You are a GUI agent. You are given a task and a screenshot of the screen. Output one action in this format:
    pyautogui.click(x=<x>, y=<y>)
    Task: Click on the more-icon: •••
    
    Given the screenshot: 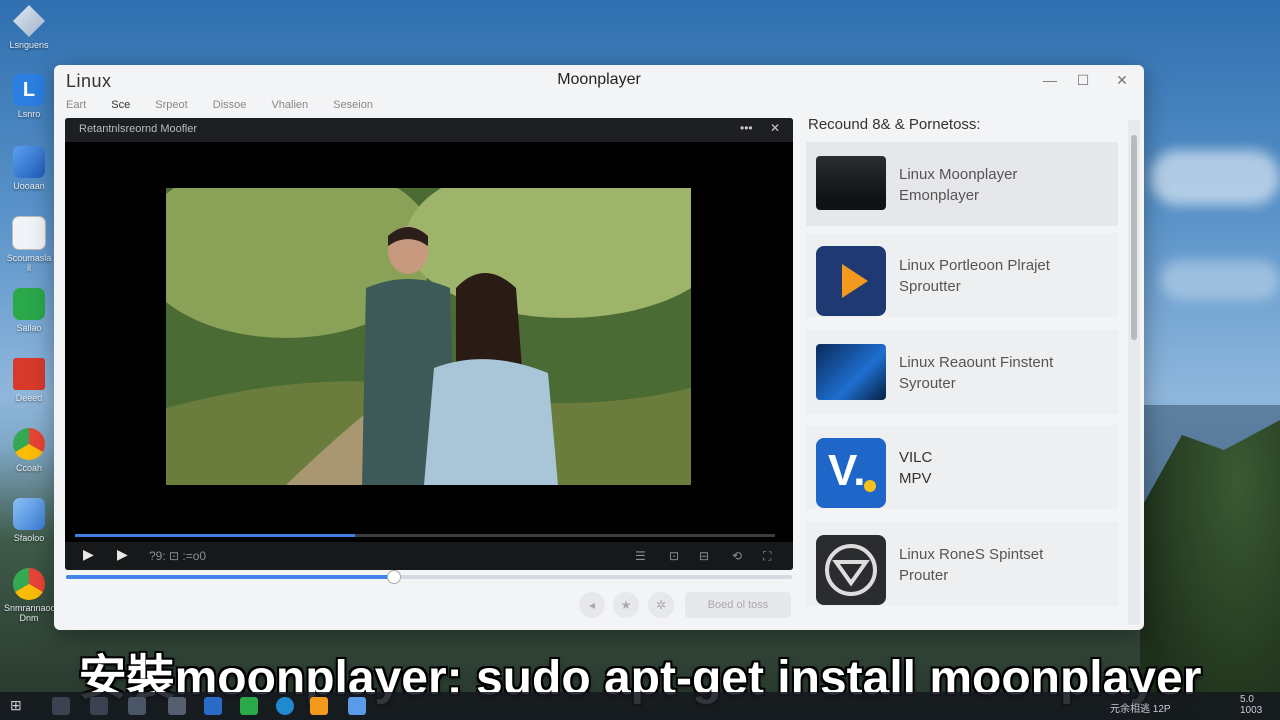 What is the action you would take?
    pyautogui.click(x=746, y=128)
    